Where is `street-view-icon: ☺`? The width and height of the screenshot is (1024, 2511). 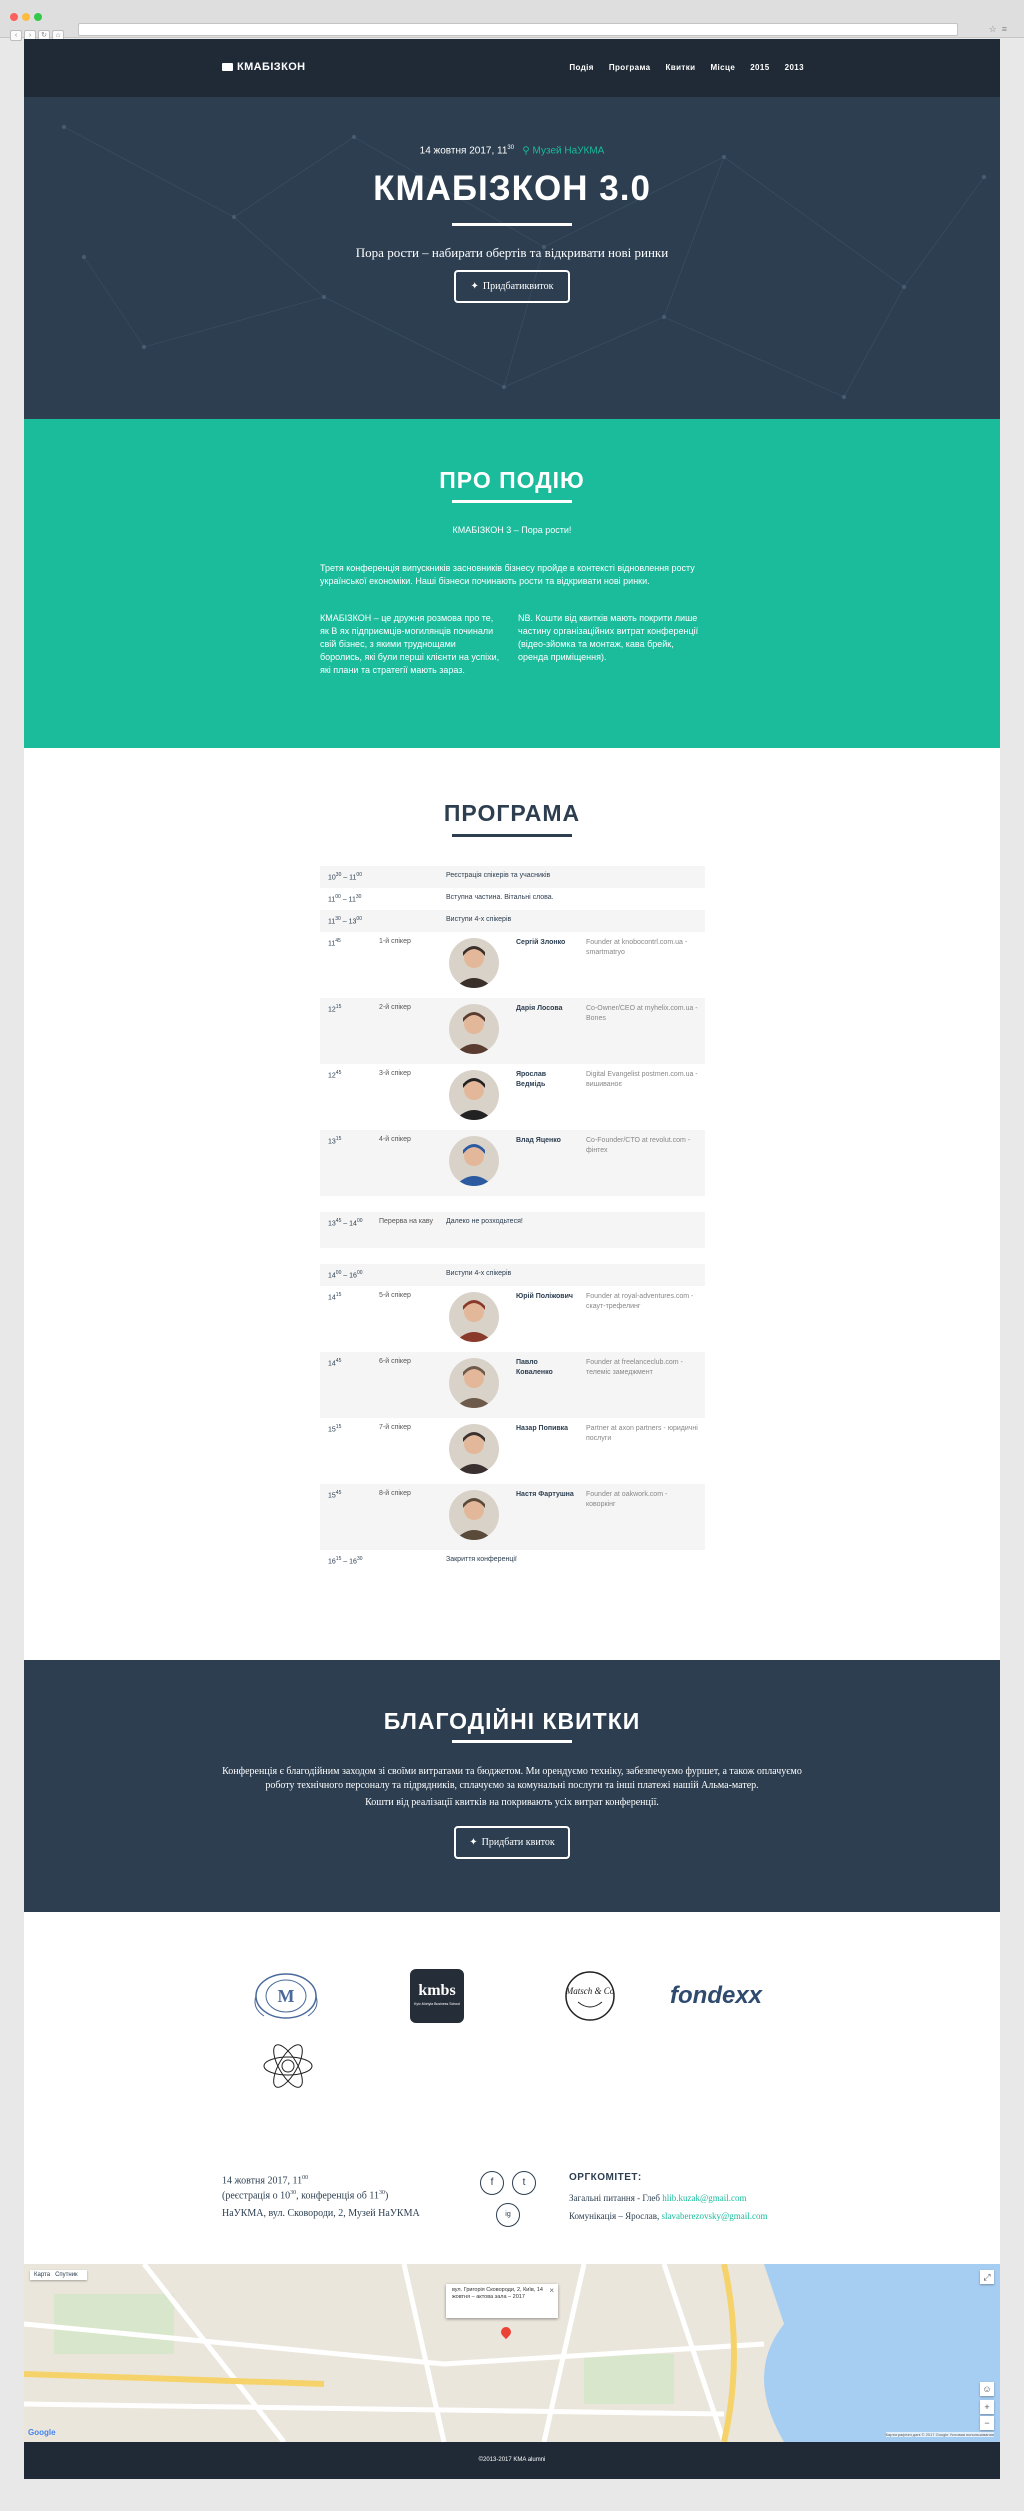
street-view-icon: ☺ is located at coordinates (987, 2389).